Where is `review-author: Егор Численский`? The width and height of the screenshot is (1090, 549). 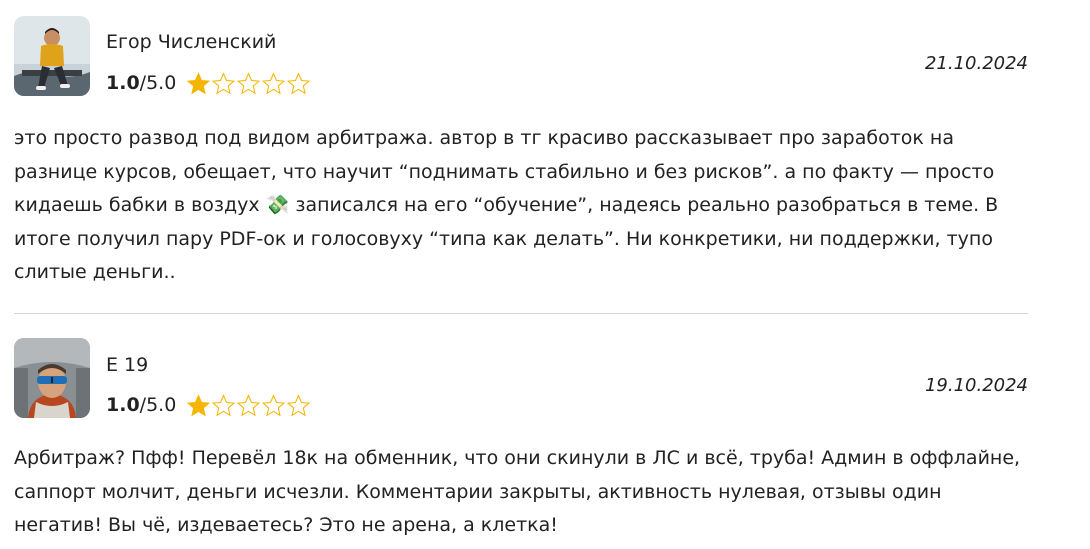
review-author: Егор Численский is located at coordinates (191, 42).